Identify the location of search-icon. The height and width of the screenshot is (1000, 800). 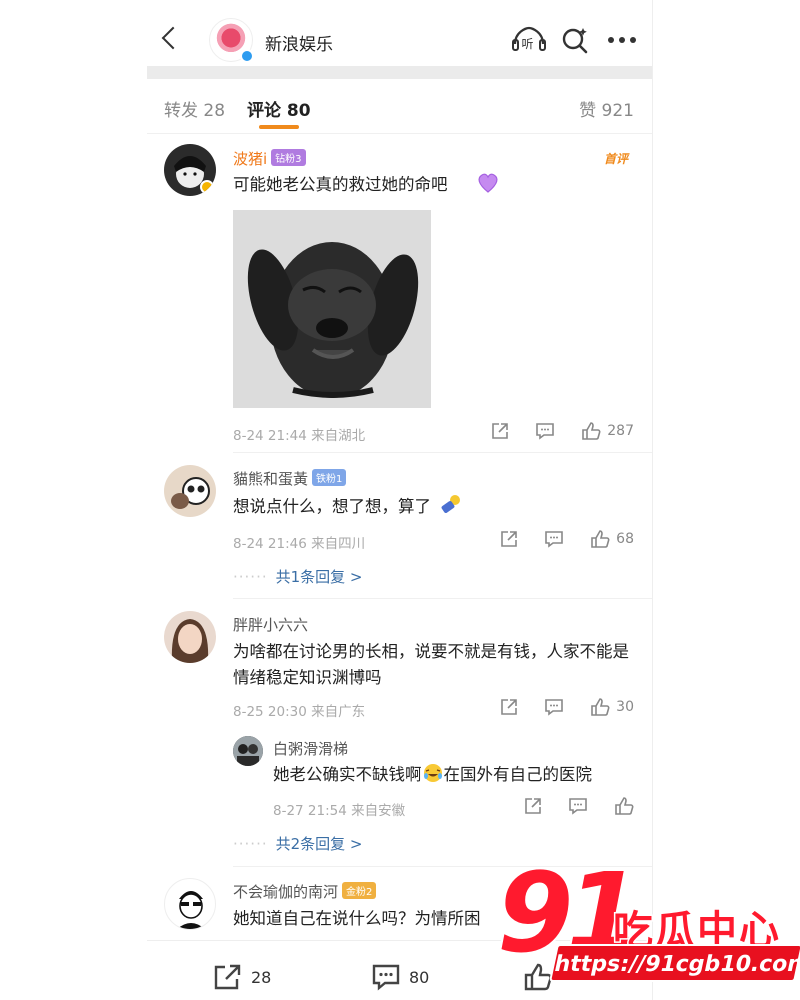
(575, 40).